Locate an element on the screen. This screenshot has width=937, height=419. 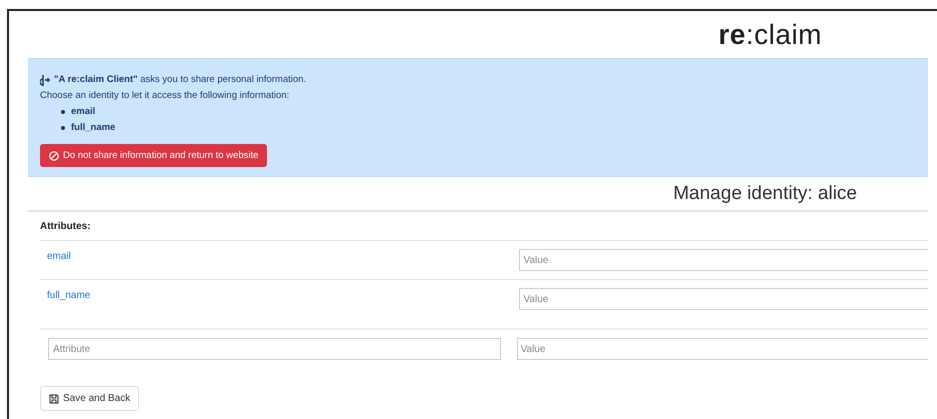
attribute-field: Attribute is located at coordinates (274, 349).